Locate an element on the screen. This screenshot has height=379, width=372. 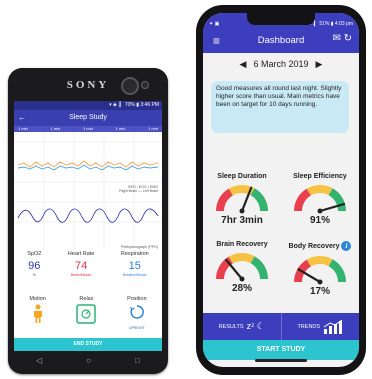
sensor-icon is located at coordinates (145, 85).